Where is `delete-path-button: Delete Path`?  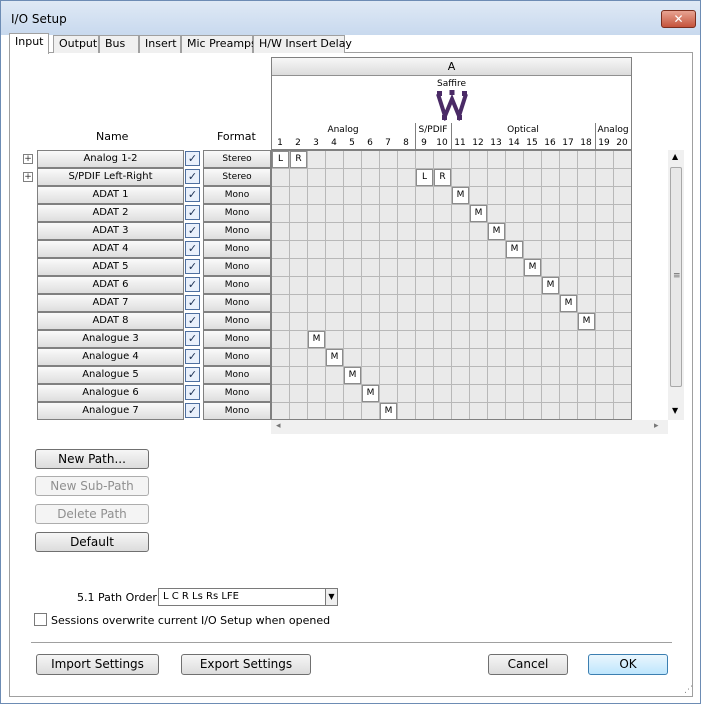 delete-path-button: Delete Path is located at coordinates (92, 514).